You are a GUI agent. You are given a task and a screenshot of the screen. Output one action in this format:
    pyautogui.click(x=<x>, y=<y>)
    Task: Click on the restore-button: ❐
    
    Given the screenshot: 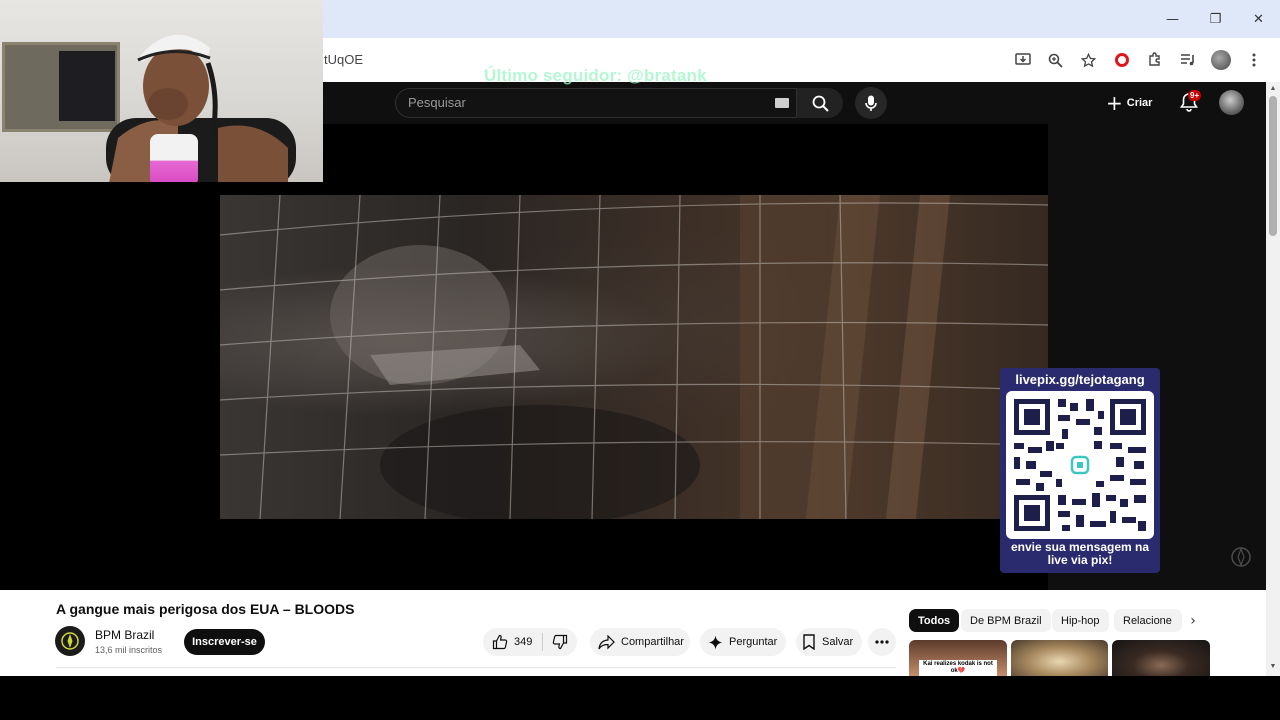 What is the action you would take?
    pyautogui.click(x=1215, y=19)
    